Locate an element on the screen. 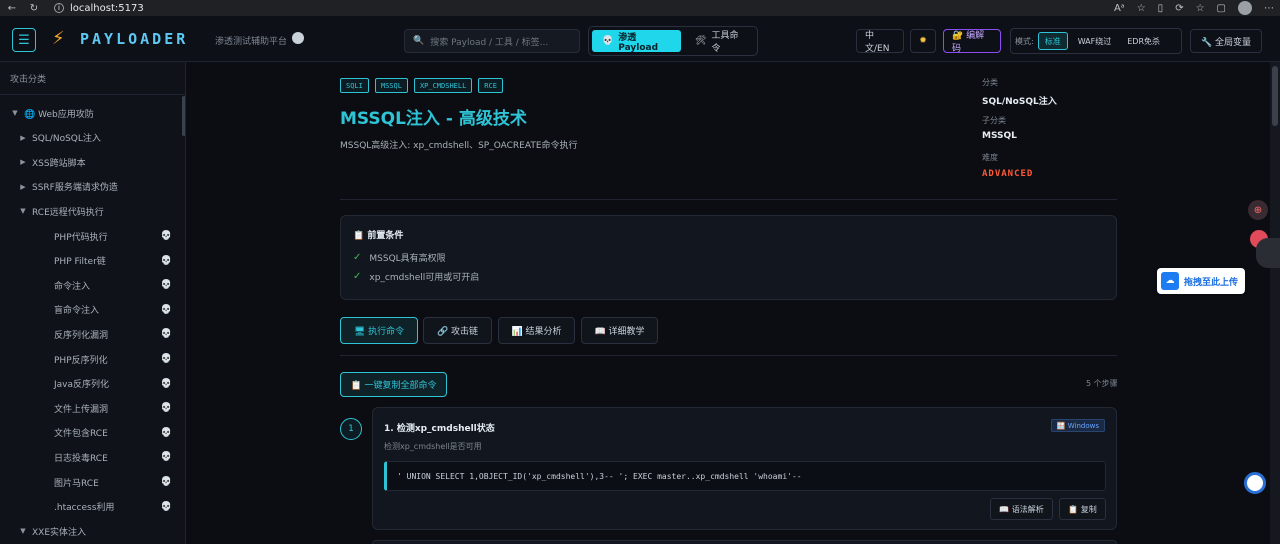 The width and height of the screenshot is (1280, 544). github-icon is located at coordinates (298, 38).